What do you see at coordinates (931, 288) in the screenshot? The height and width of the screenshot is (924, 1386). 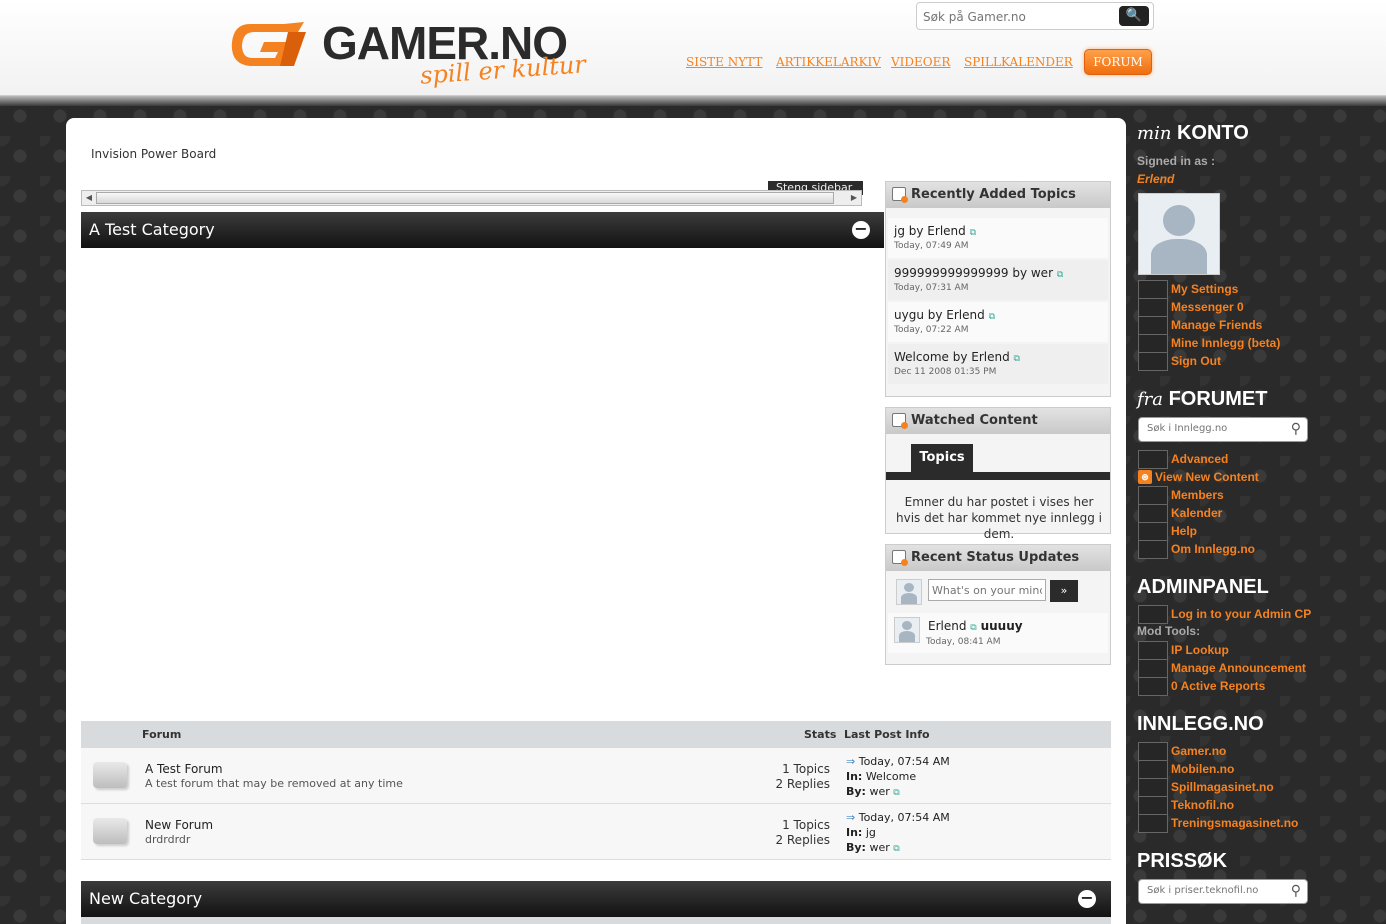 I see `topic-date: Today, 07:31 AM` at bounding box center [931, 288].